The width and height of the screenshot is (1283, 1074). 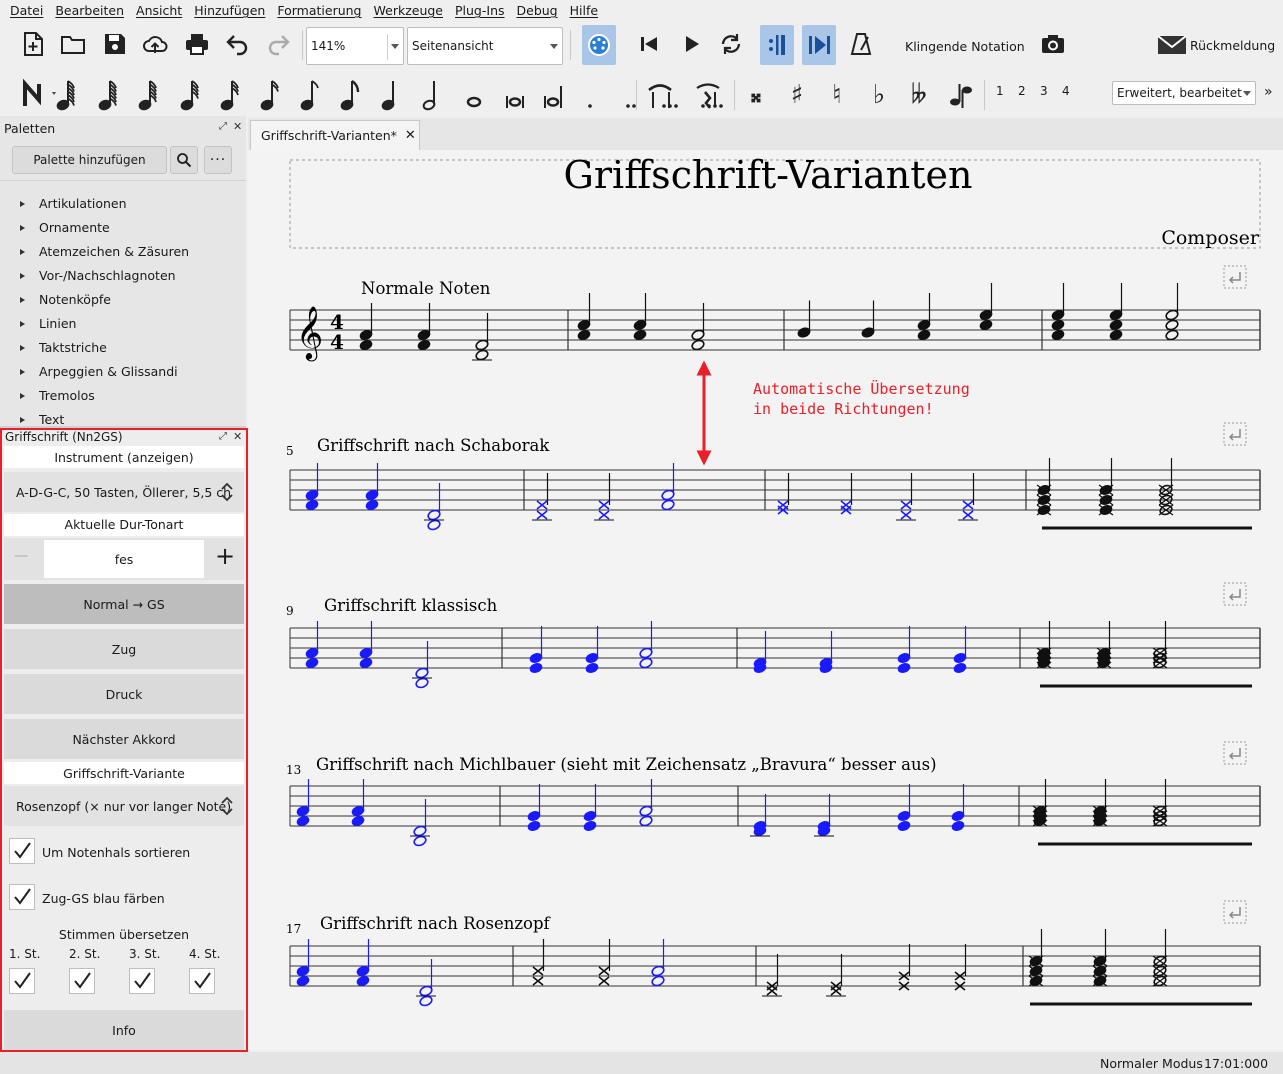 What do you see at coordinates (65, 227) in the screenshot?
I see `palette-item: Ornamente` at bounding box center [65, 227].